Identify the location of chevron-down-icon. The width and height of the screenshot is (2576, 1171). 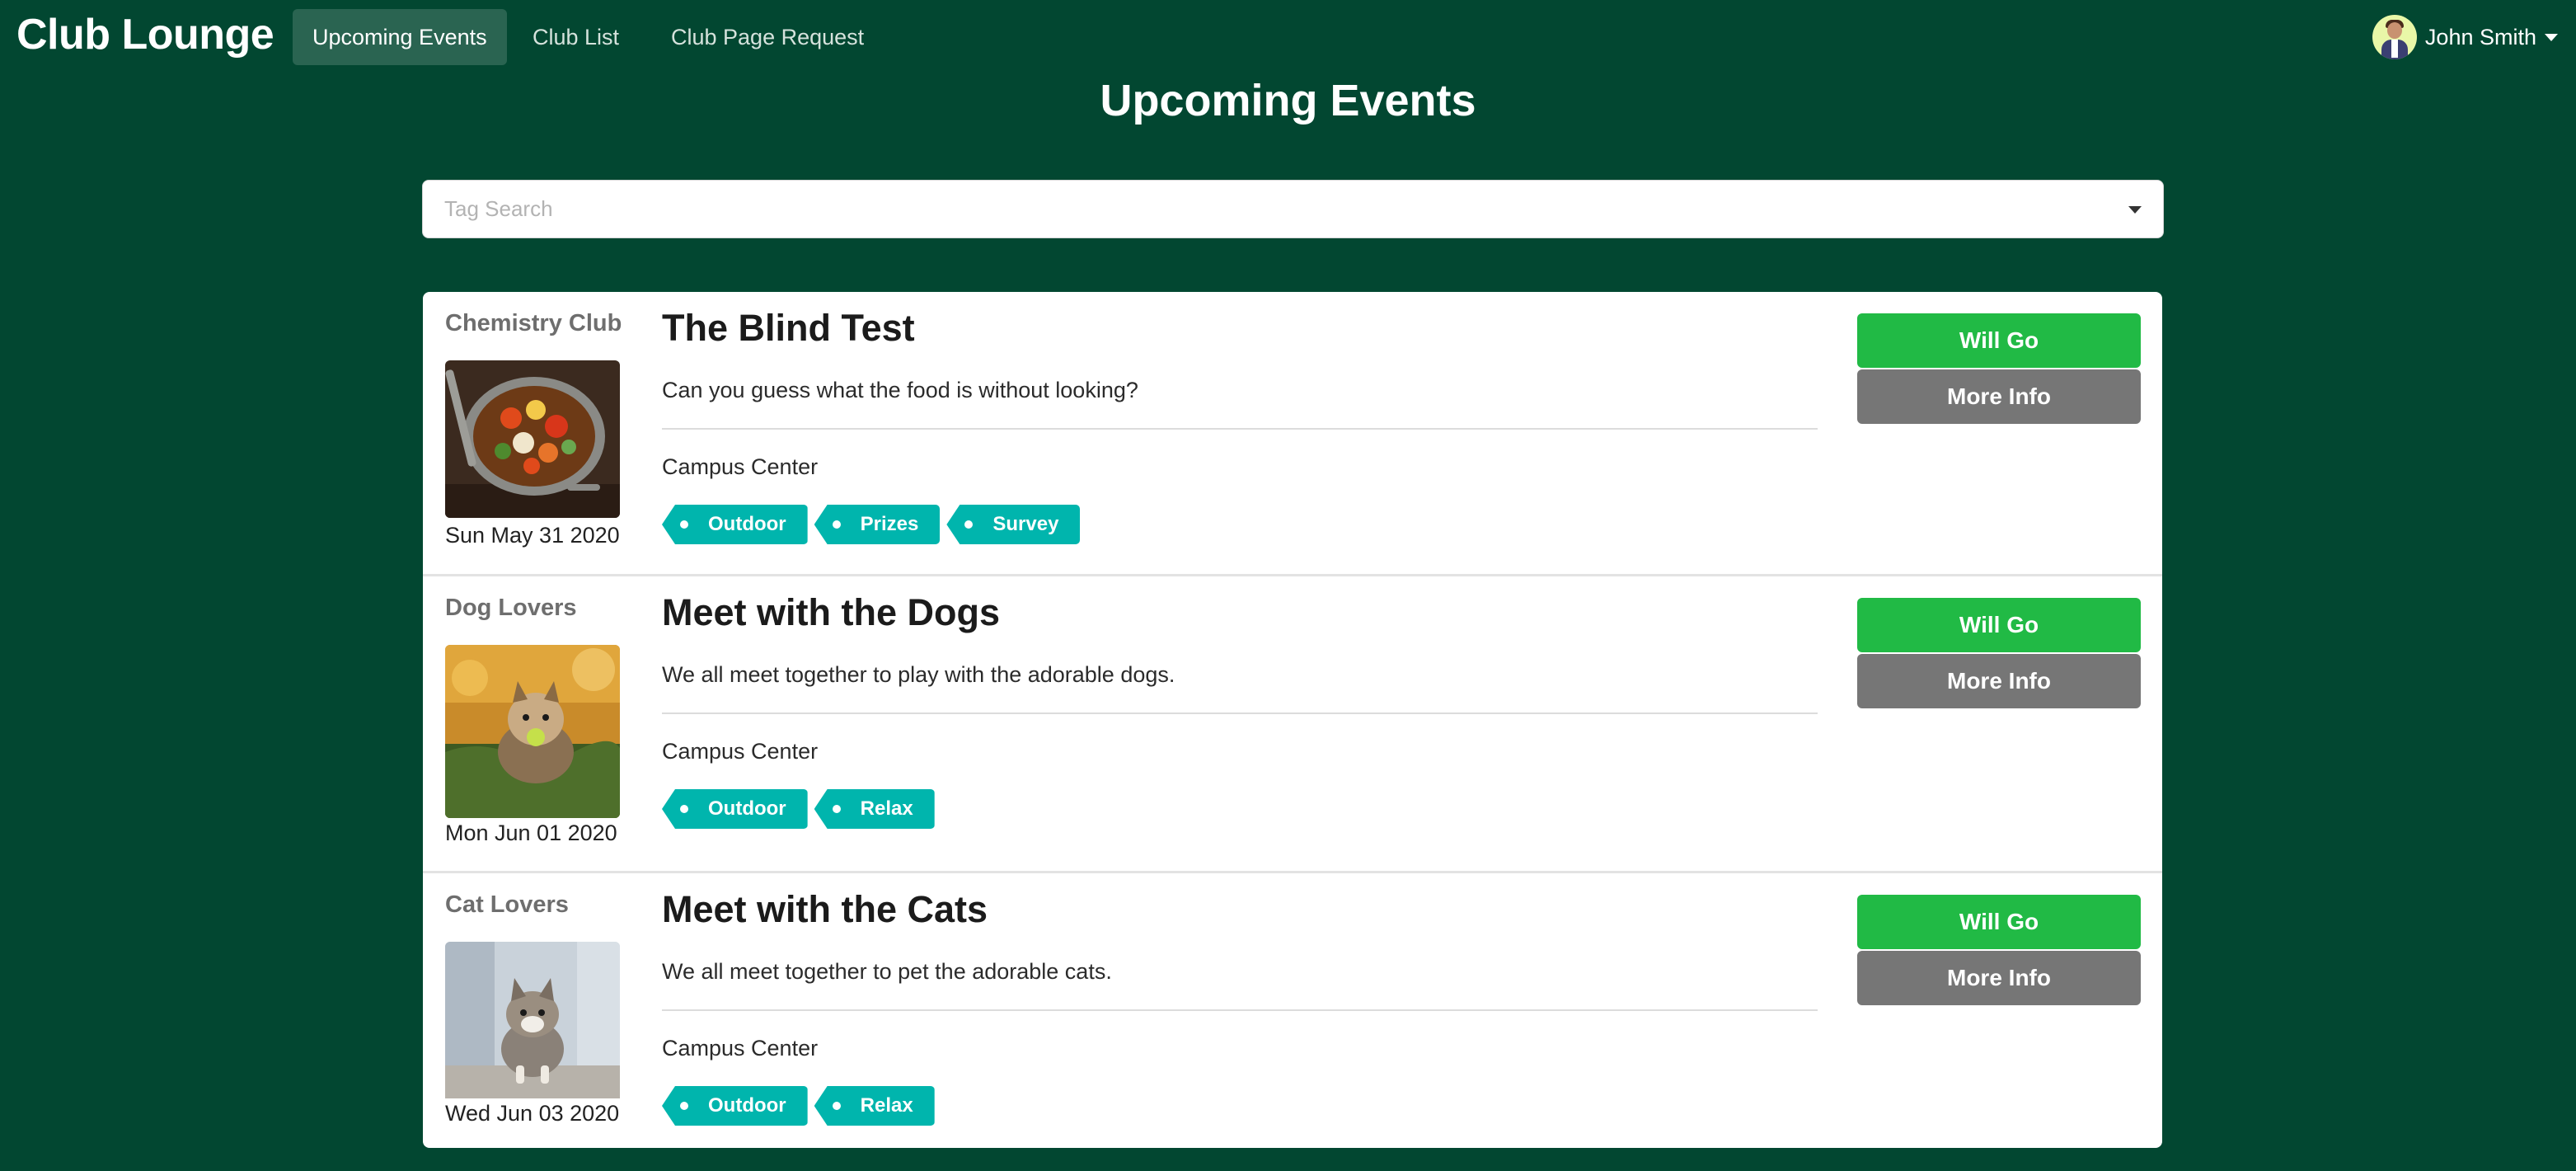
(2551, 37).